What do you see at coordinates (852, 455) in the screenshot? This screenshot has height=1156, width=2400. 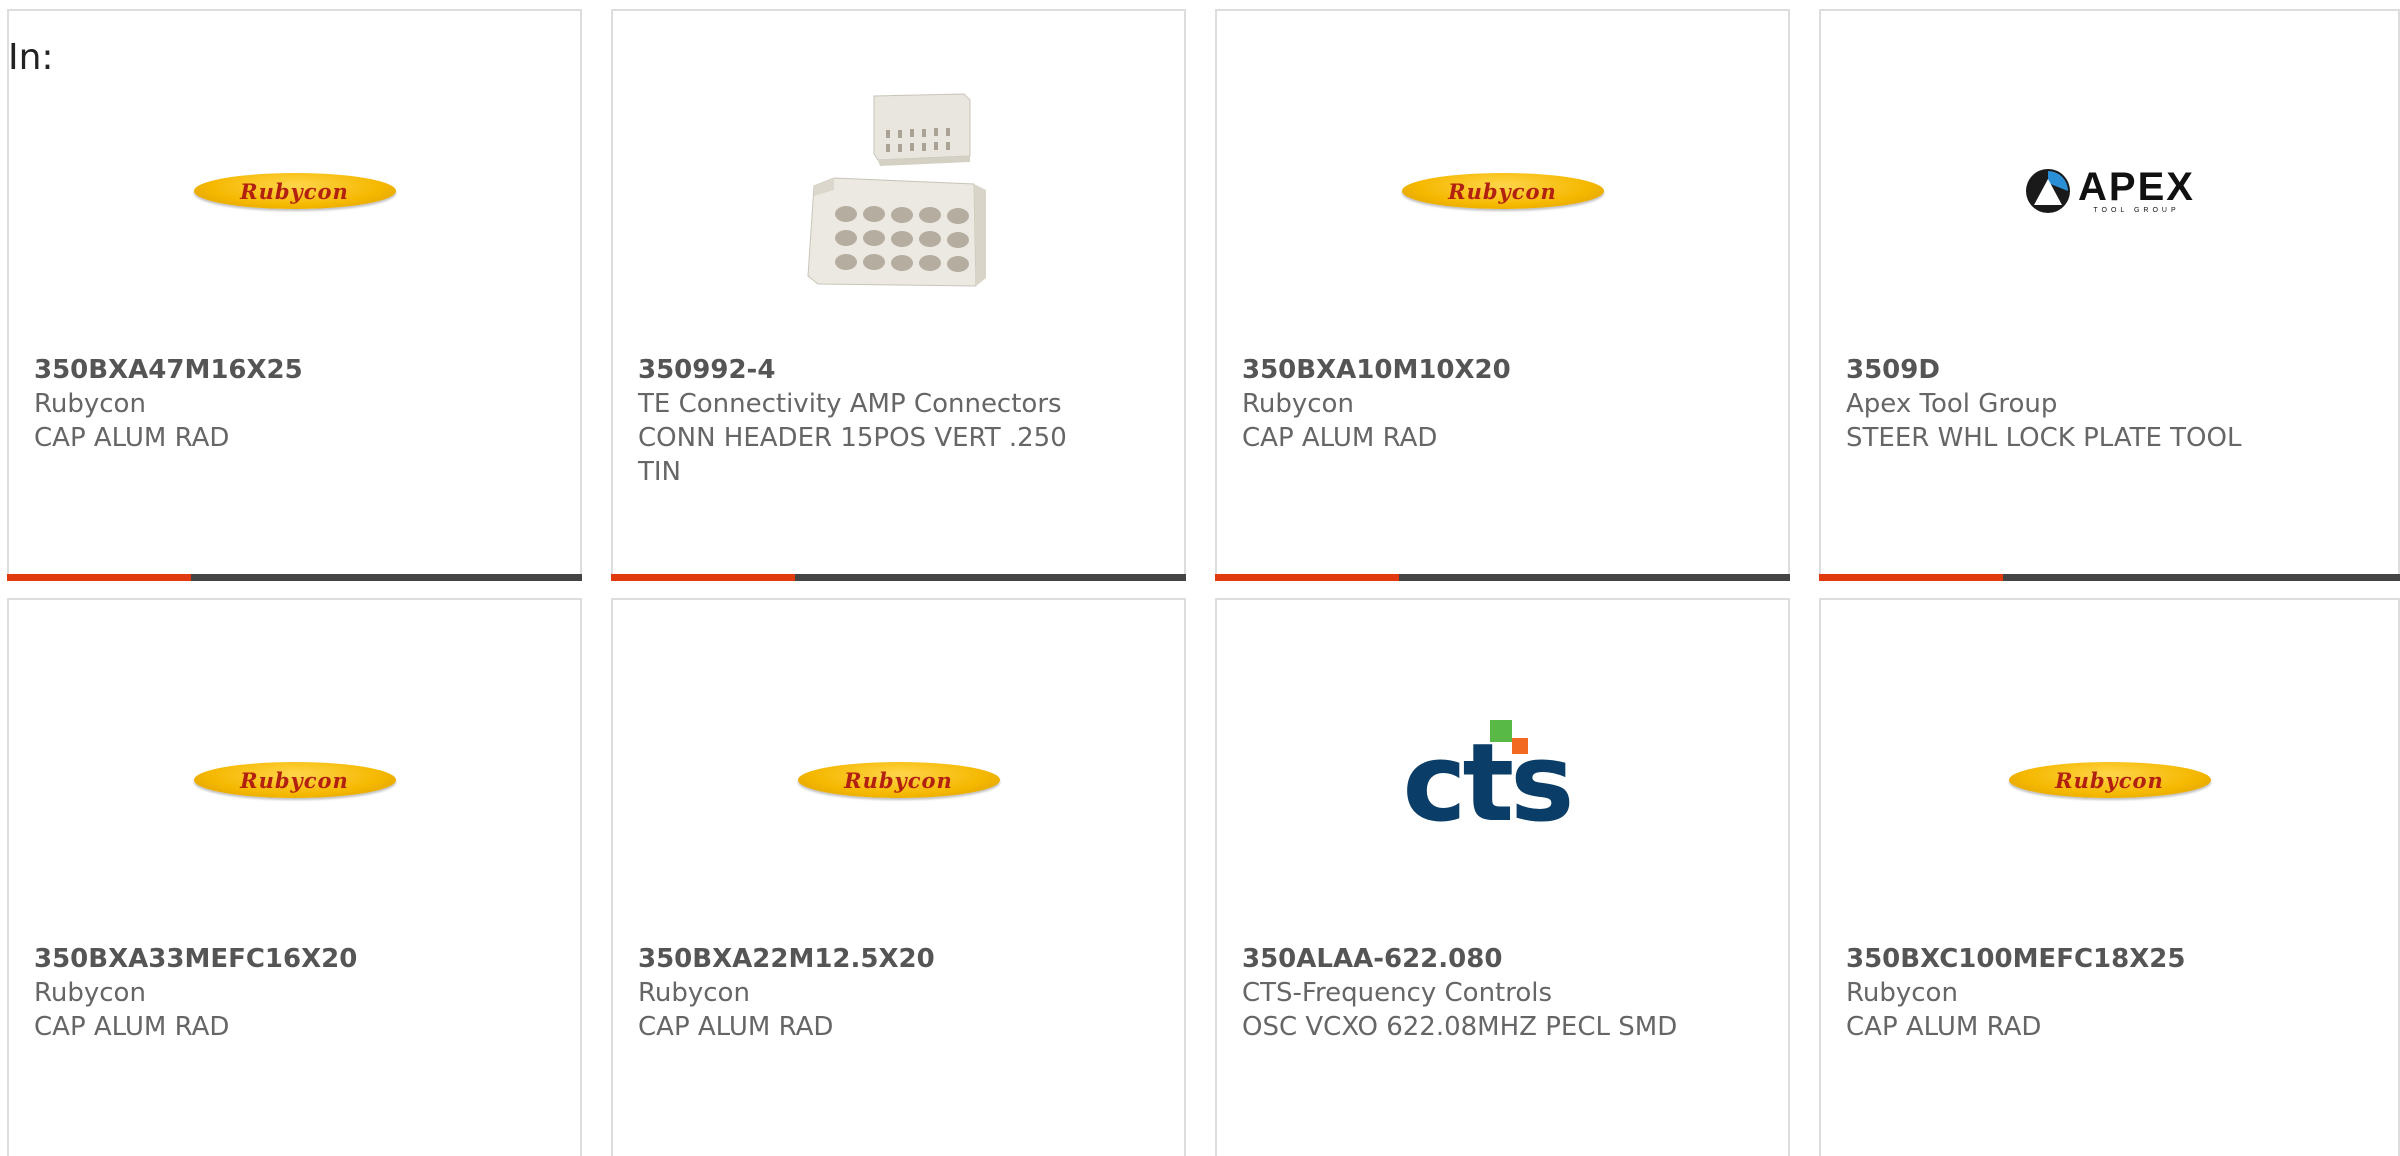 I see `product-description: CONN HEADER 15POS VERT .250 TIN` at bounding box center [852, 455].